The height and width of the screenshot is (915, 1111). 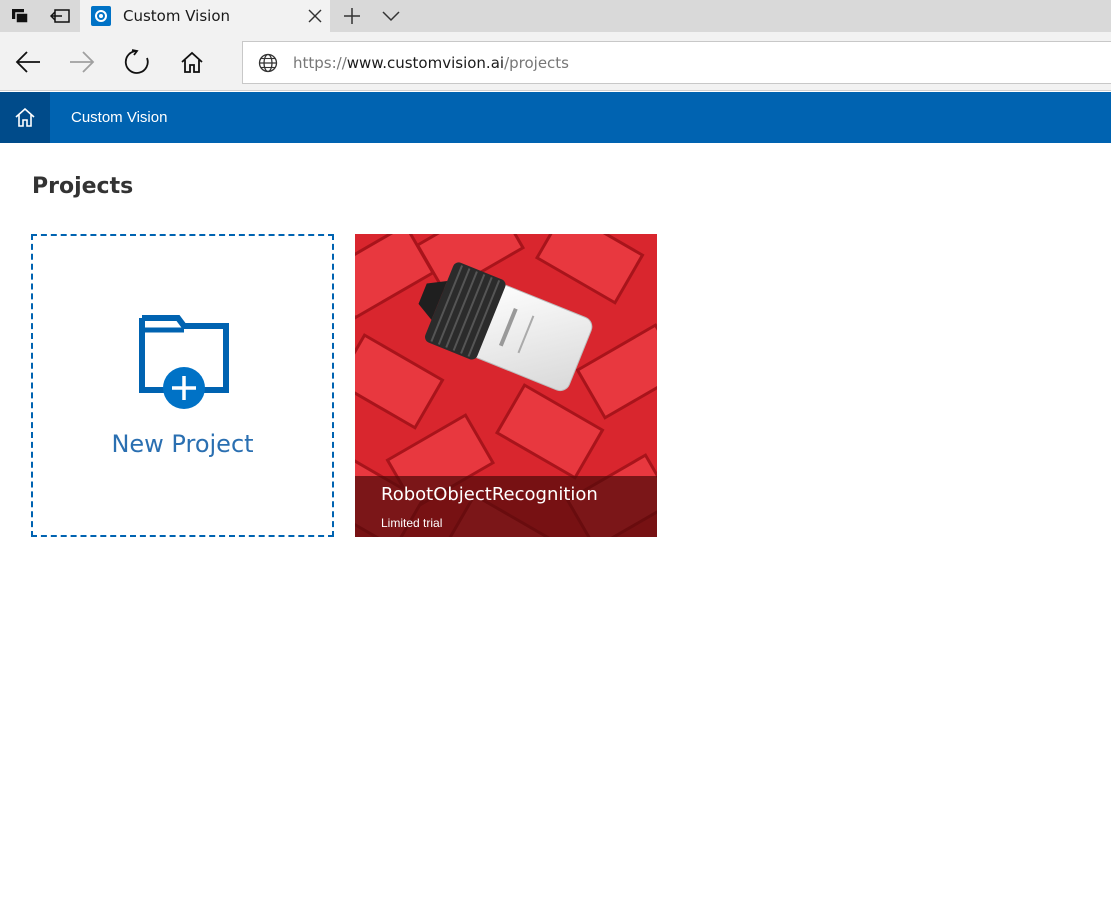 I want to click on refresh-button, so click(x=137, y=62).